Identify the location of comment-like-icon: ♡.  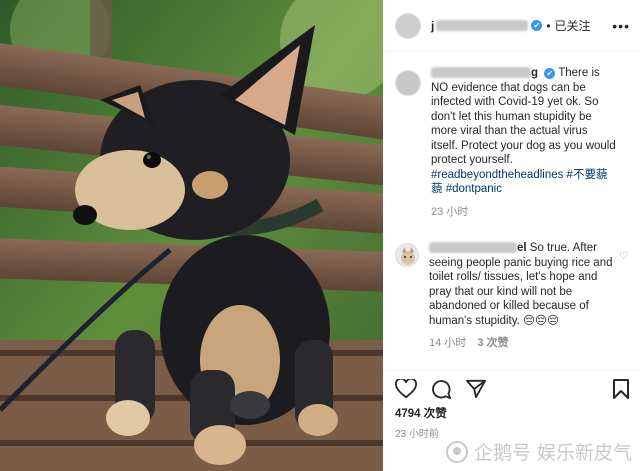
(623, 256).